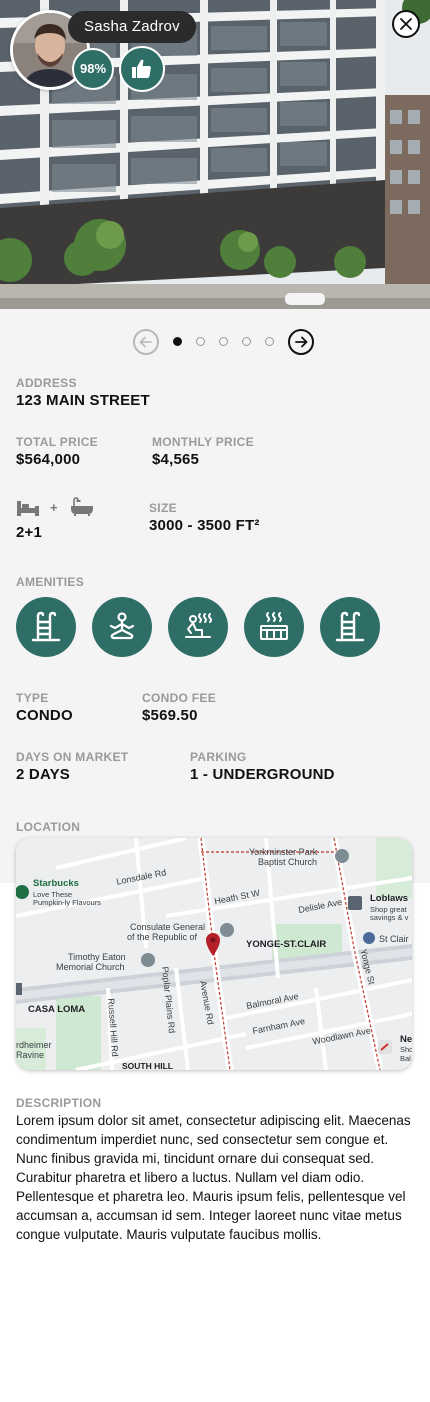  I want to click on map-label: savings & v, so click(389, 917).